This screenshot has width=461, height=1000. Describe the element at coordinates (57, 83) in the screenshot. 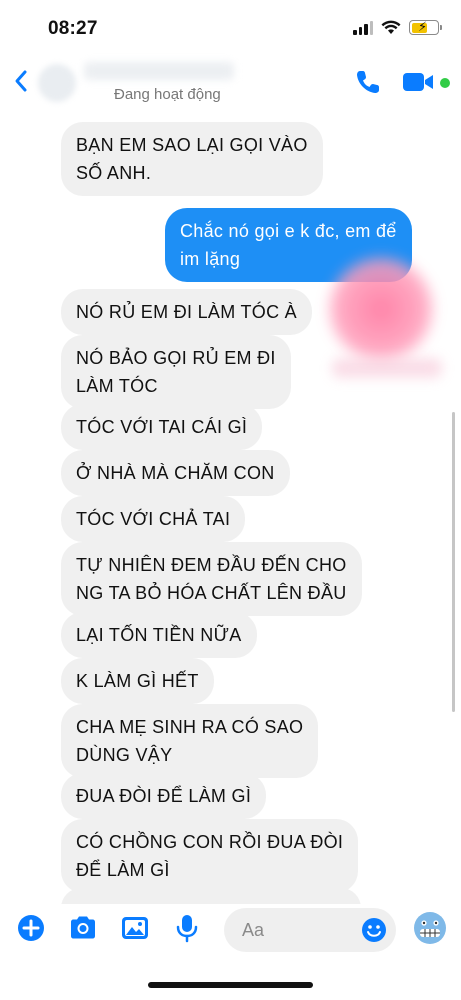

I see `avatar` at that location.